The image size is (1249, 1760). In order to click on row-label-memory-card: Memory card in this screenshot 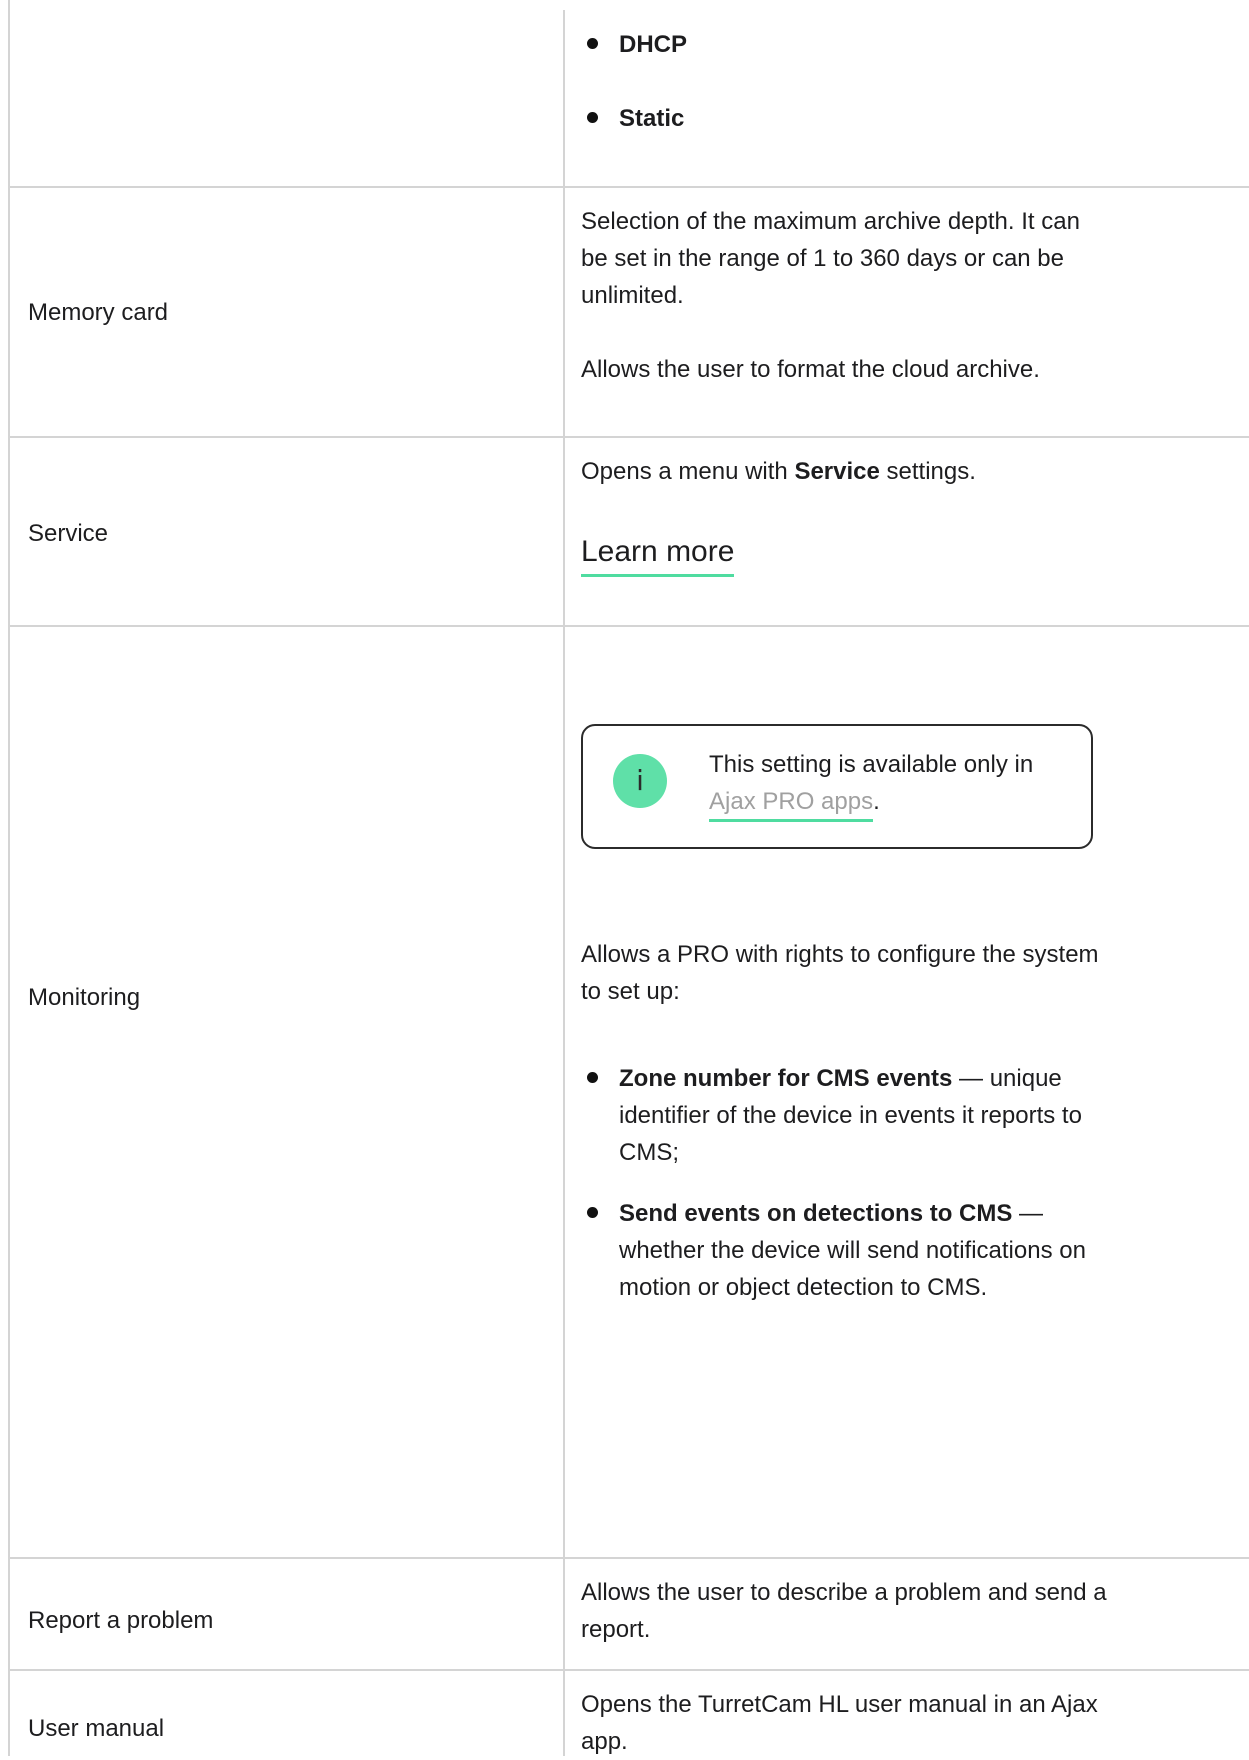, I will do `click(98, 312)`.